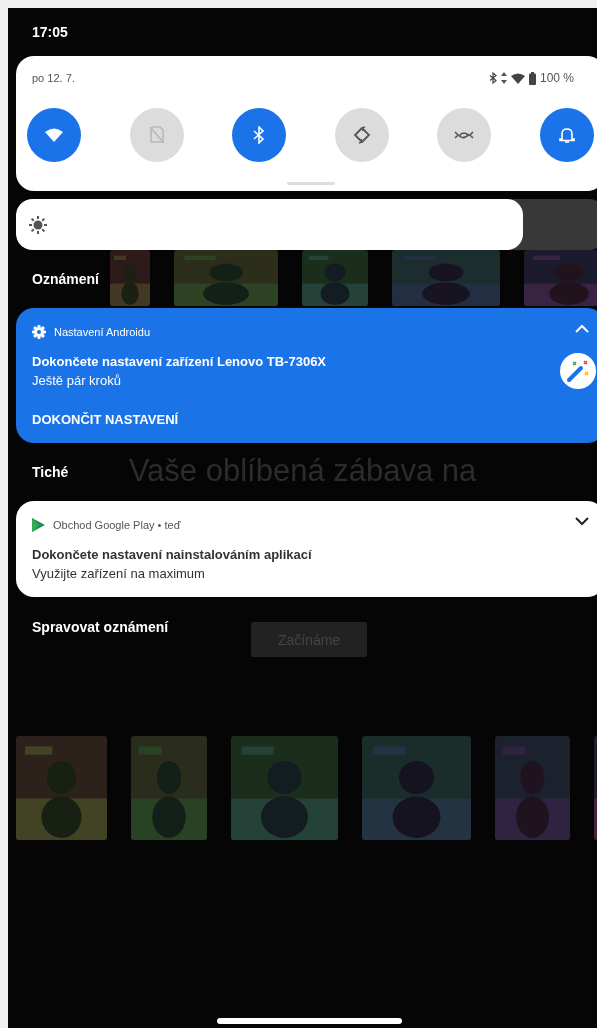 Image resolution: width=597 pixels, height=1028 pixels. What do you see at coordinates (65, 279) in the screenshot?
I see `section-title: Oznámení` at bounding box center [65, 279].